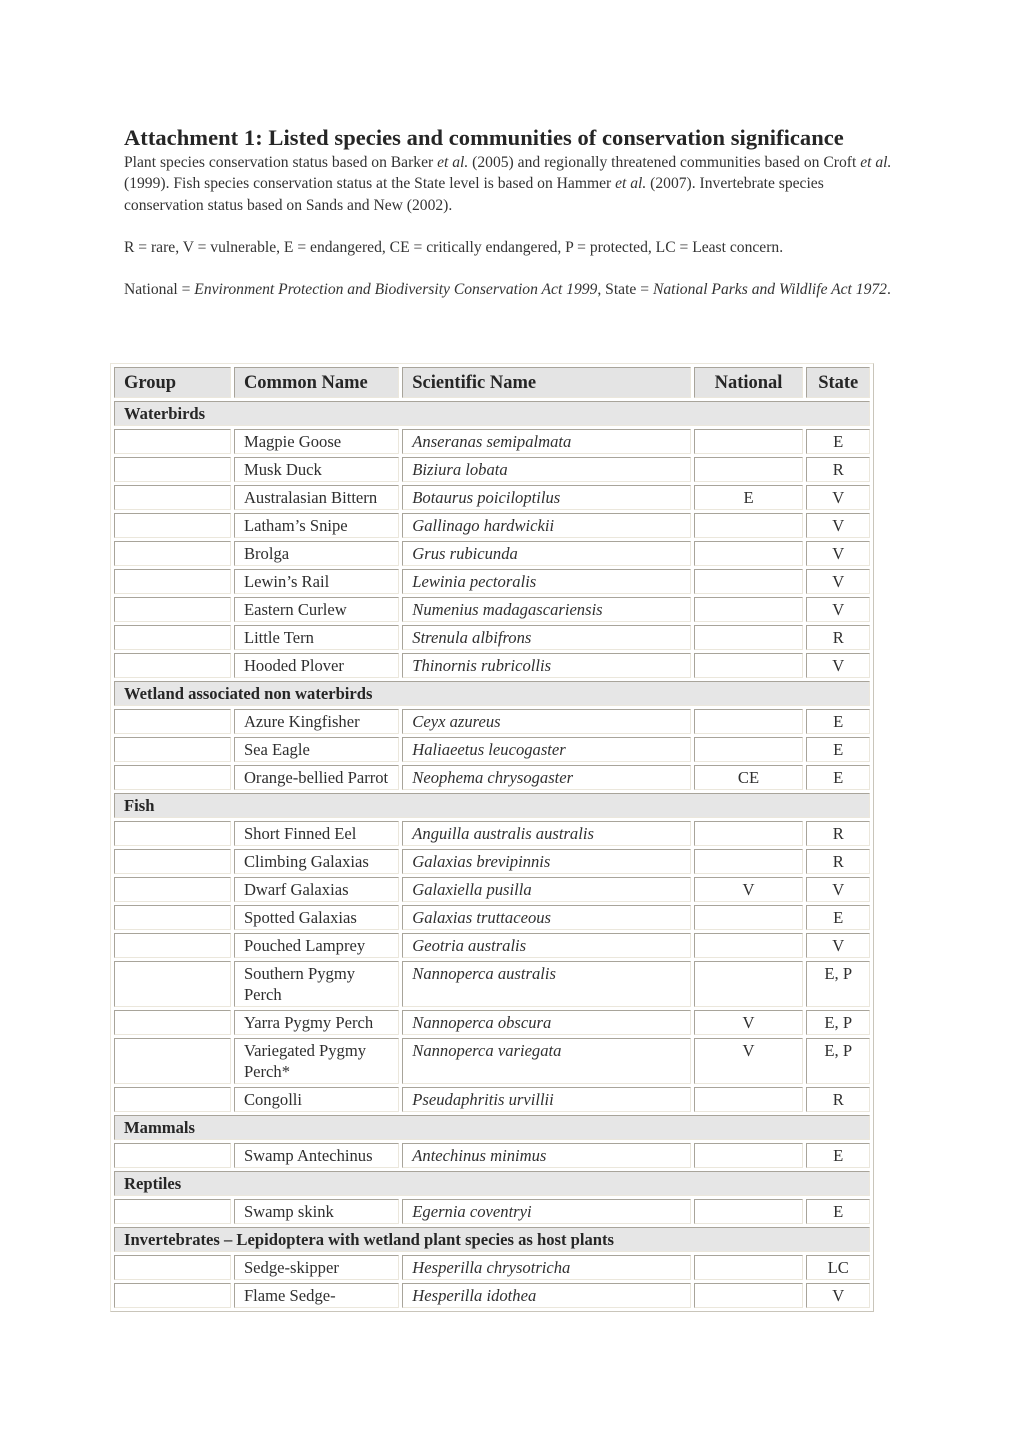 The height and width of the screenshot is (1442, 1020). Describe the element at coordinates (492, 693) in the screenshot. I see `group-row: Wetland associated non waterbirds` at that location.